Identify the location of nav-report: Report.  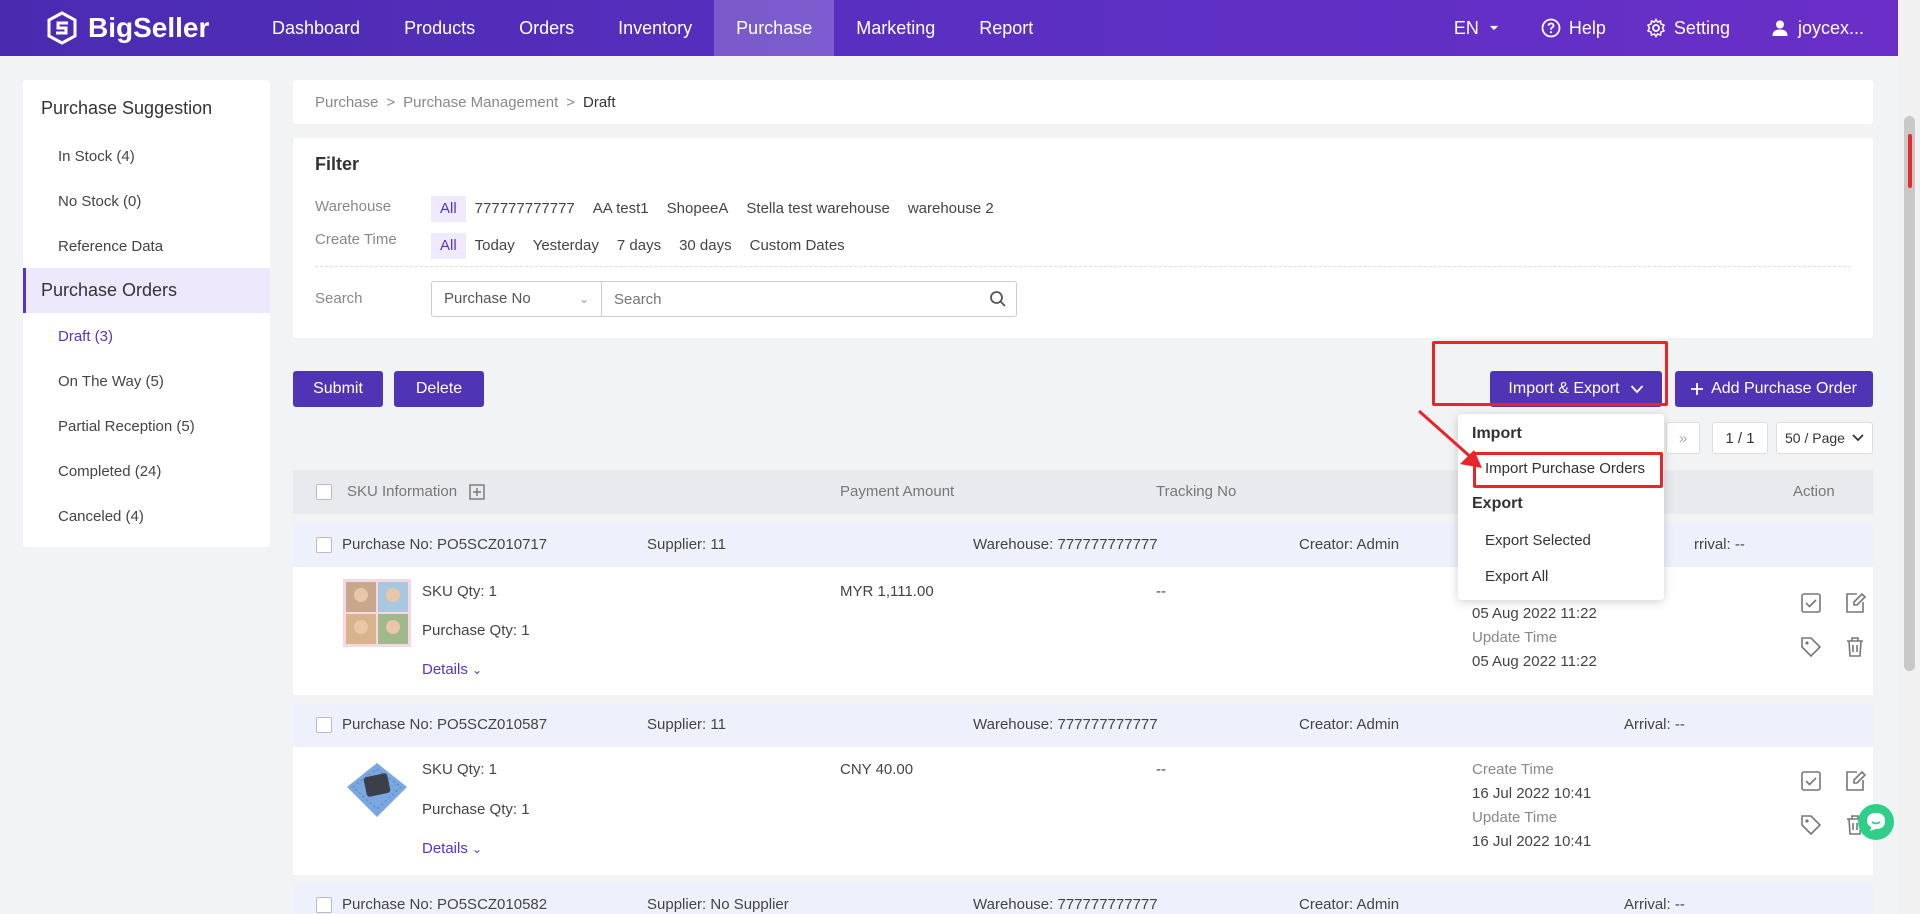
(1006, 28).